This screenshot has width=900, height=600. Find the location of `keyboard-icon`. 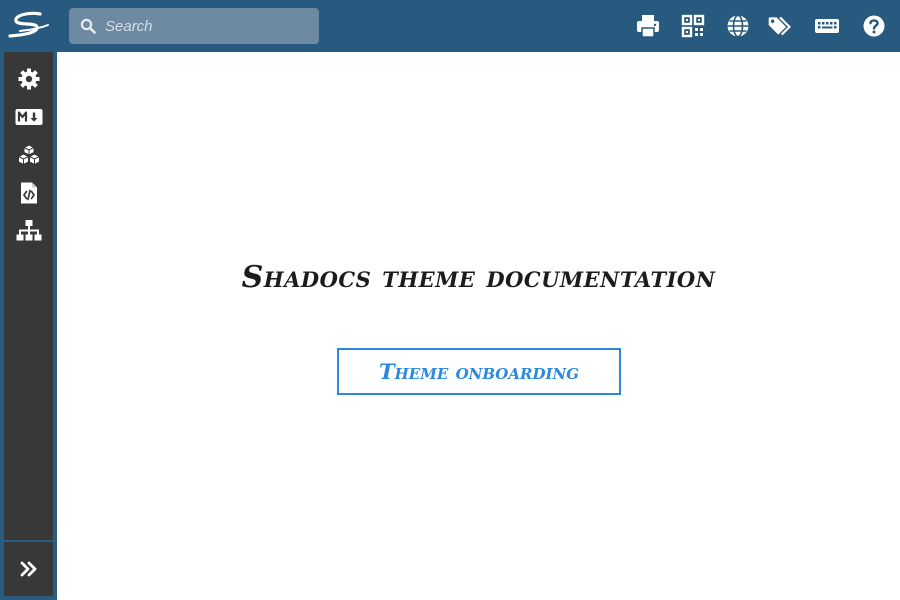

keyboard-icon is located at coordinates (827, 26).